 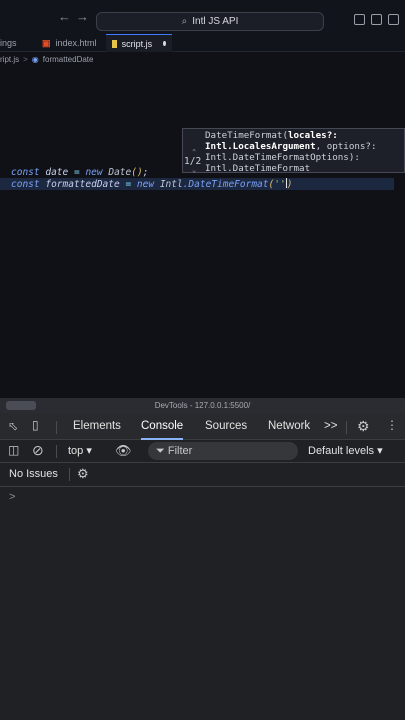 I want to click on tab-label: index.html, so click(x=76, y=43).